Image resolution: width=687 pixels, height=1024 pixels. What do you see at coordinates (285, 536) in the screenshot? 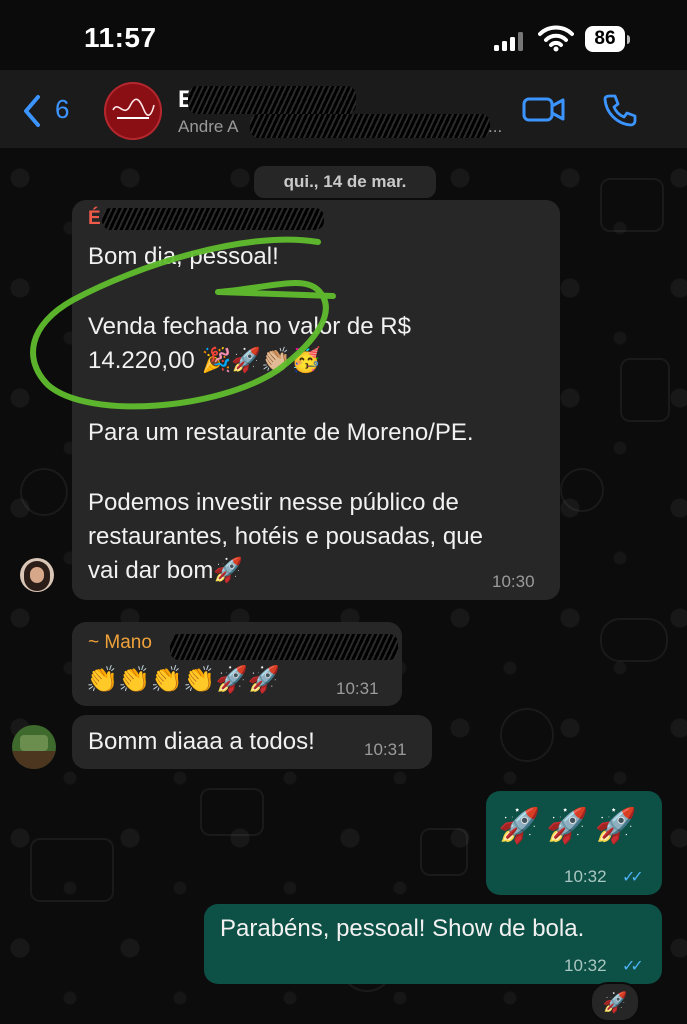
I see `message-line: restaurantes, hotéis e pousadas, que` at bounding box center [285, 536].